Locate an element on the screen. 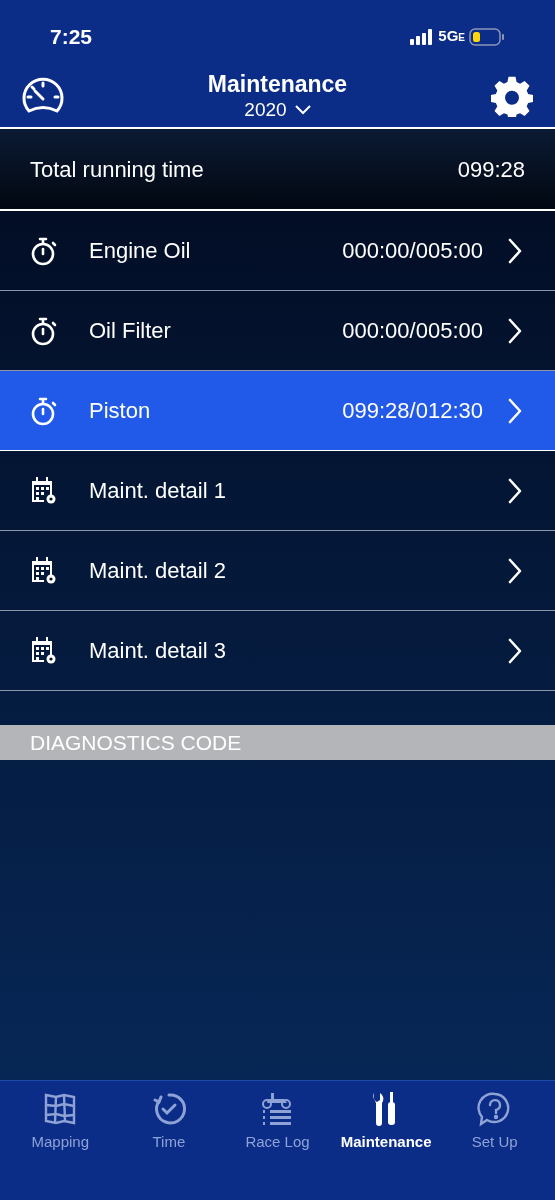  tab-item: Race Log is located at coordinates (277, 1122).